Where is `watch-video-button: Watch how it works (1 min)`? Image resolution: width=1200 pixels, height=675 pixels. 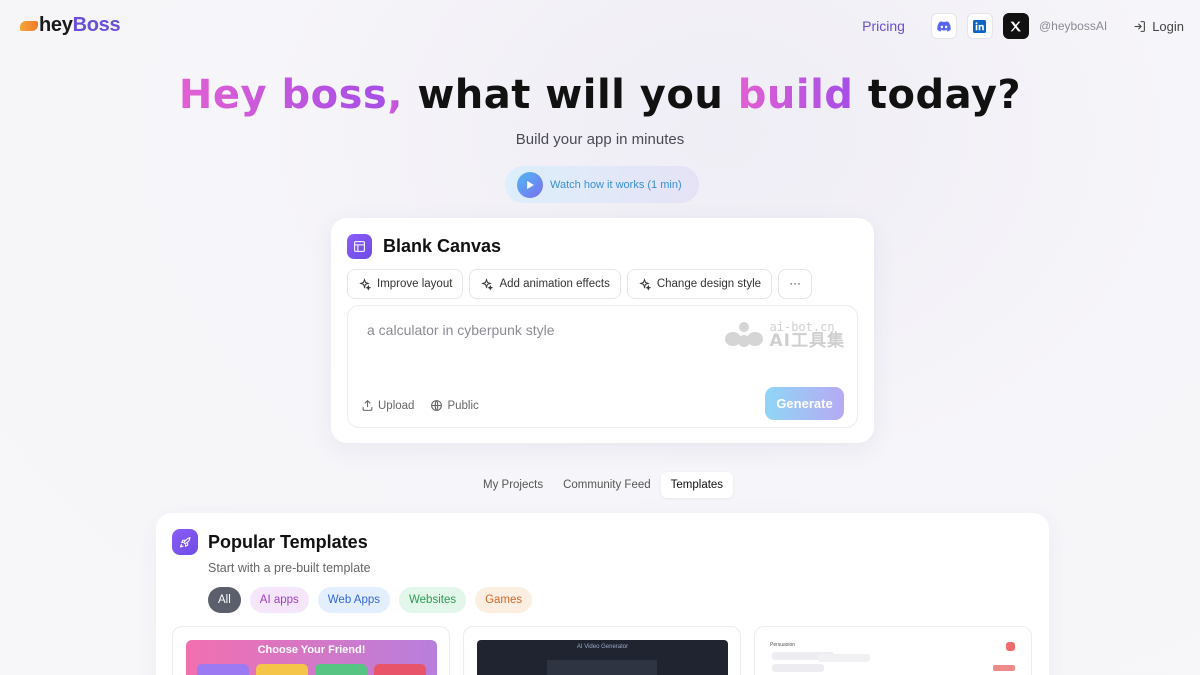
watch-video-button: Watch how it works (1 min) is located at coordinates (602, 184).